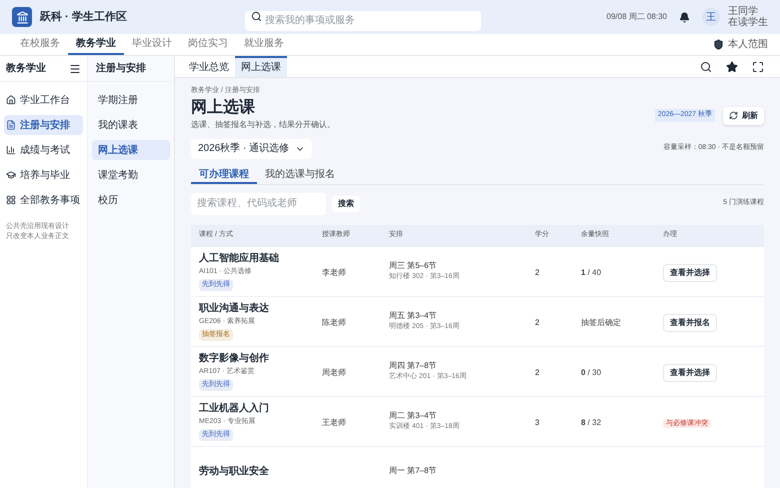 Image resolution: width=780 pixels, height=488 pixels. What do you see at coordinates (591, 272) in the screenshot?
I see `quota: 1 / 40` at bounding box center [591, 272].